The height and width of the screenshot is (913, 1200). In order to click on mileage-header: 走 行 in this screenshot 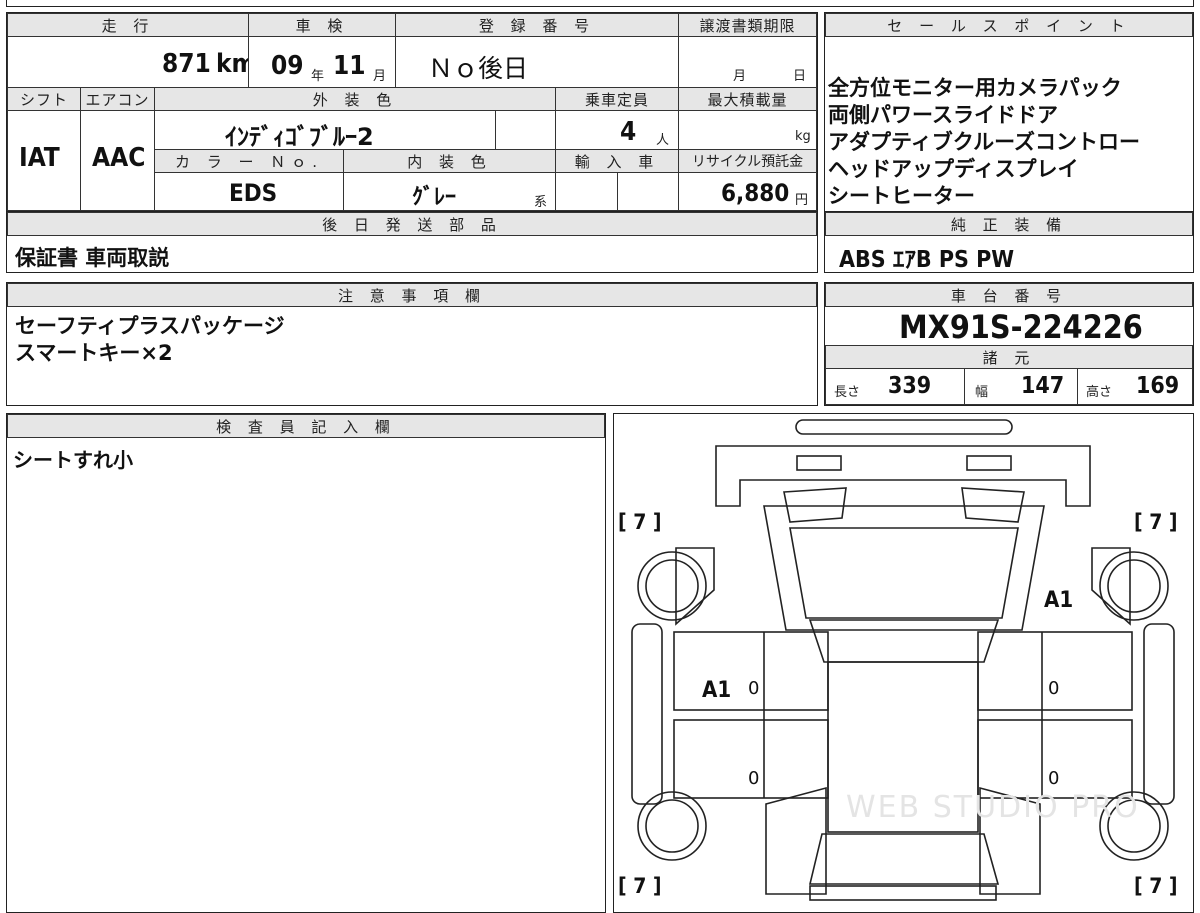, I will do `click(128, 25)`.